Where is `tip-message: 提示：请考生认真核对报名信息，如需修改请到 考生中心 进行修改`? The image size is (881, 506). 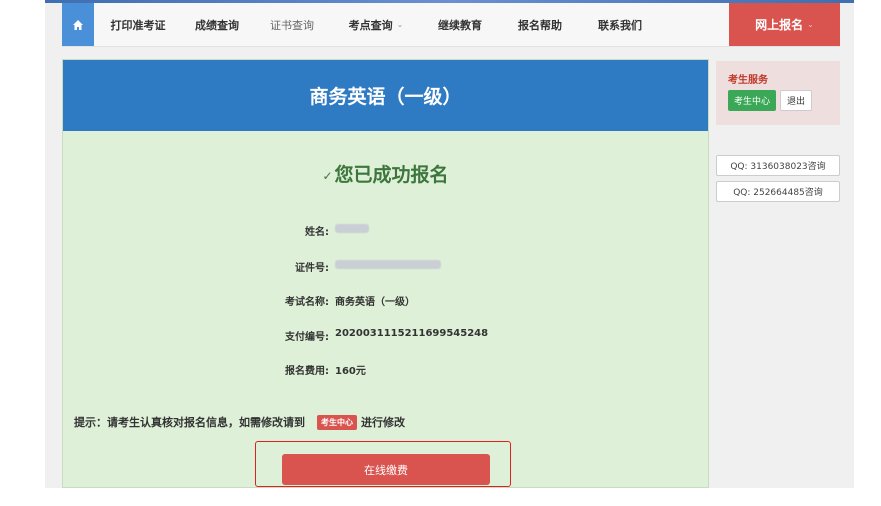 tip-message: 提示：请考生认真核对报名信息，如需修改请到 考生中心 进行修改 is located at coordinates (239, 422).